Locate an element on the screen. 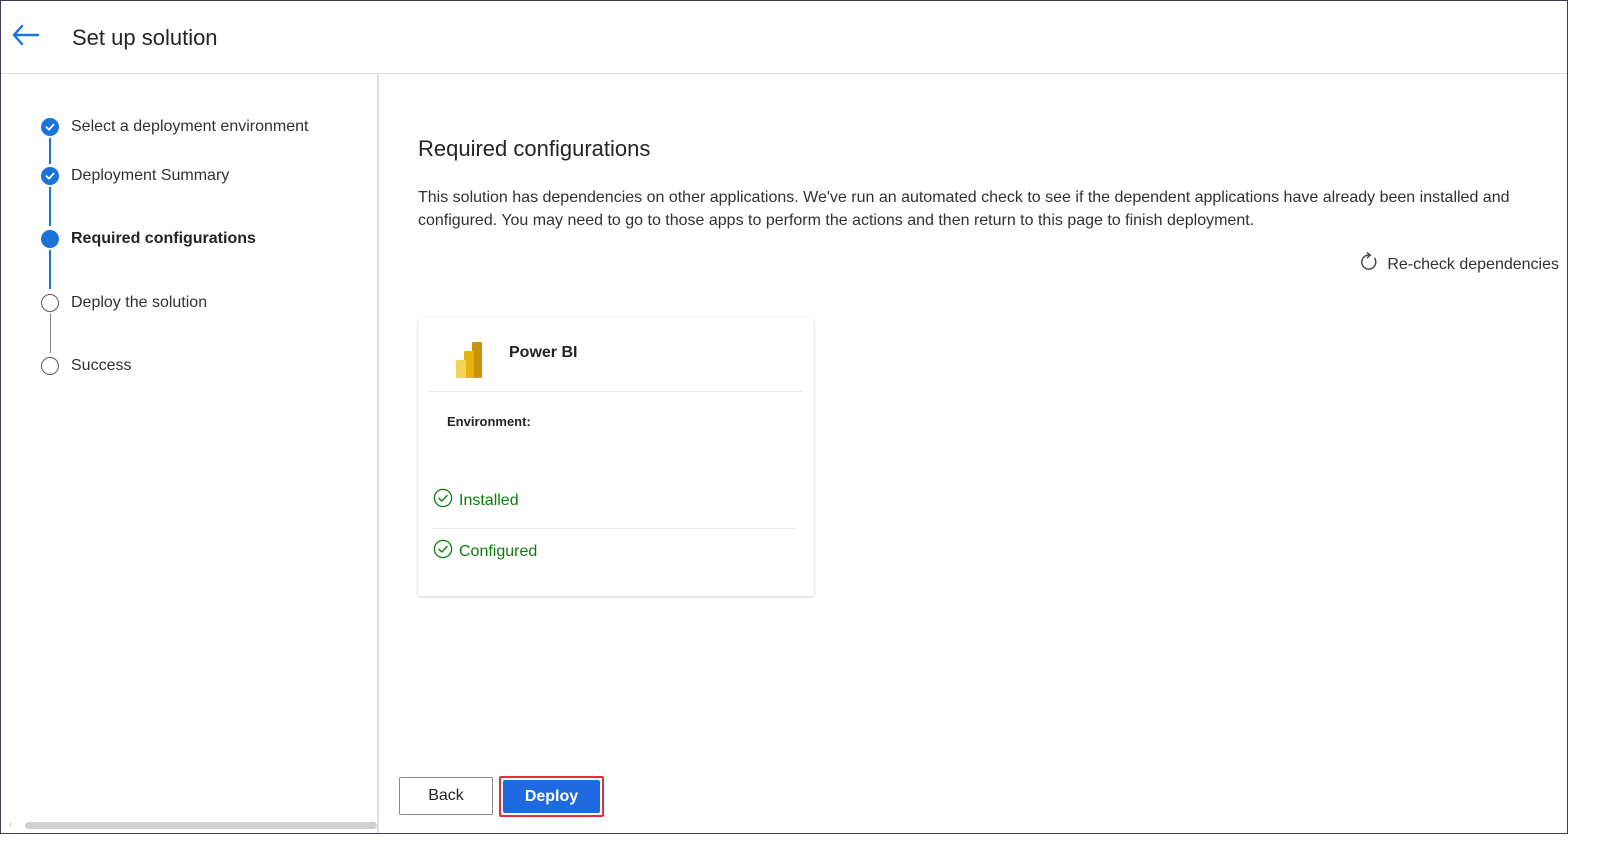  recheck-label: Re-check dependencies is located at coordinates (1473, 264).